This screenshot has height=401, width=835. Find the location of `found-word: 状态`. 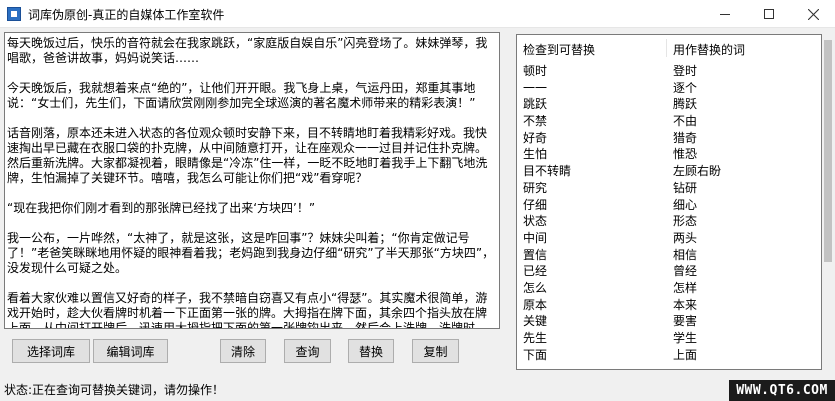

found-word: 状态 is located at coordinates (535, 221).